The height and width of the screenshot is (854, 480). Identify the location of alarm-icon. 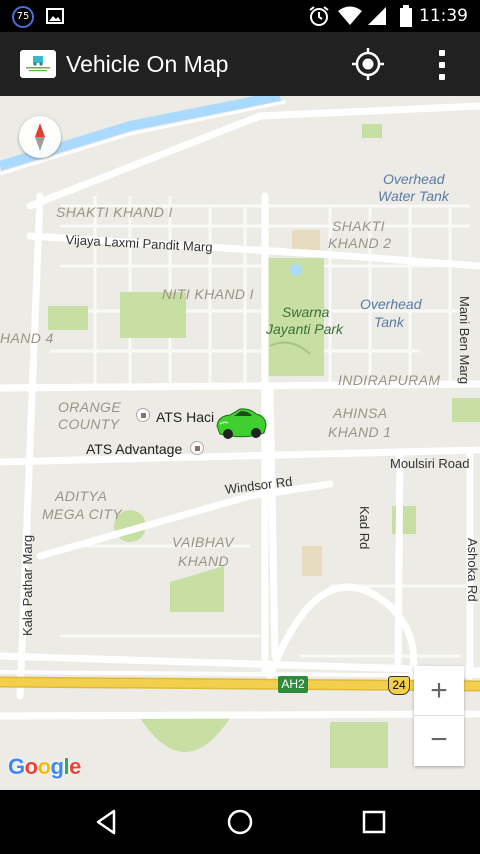
(319, 16).